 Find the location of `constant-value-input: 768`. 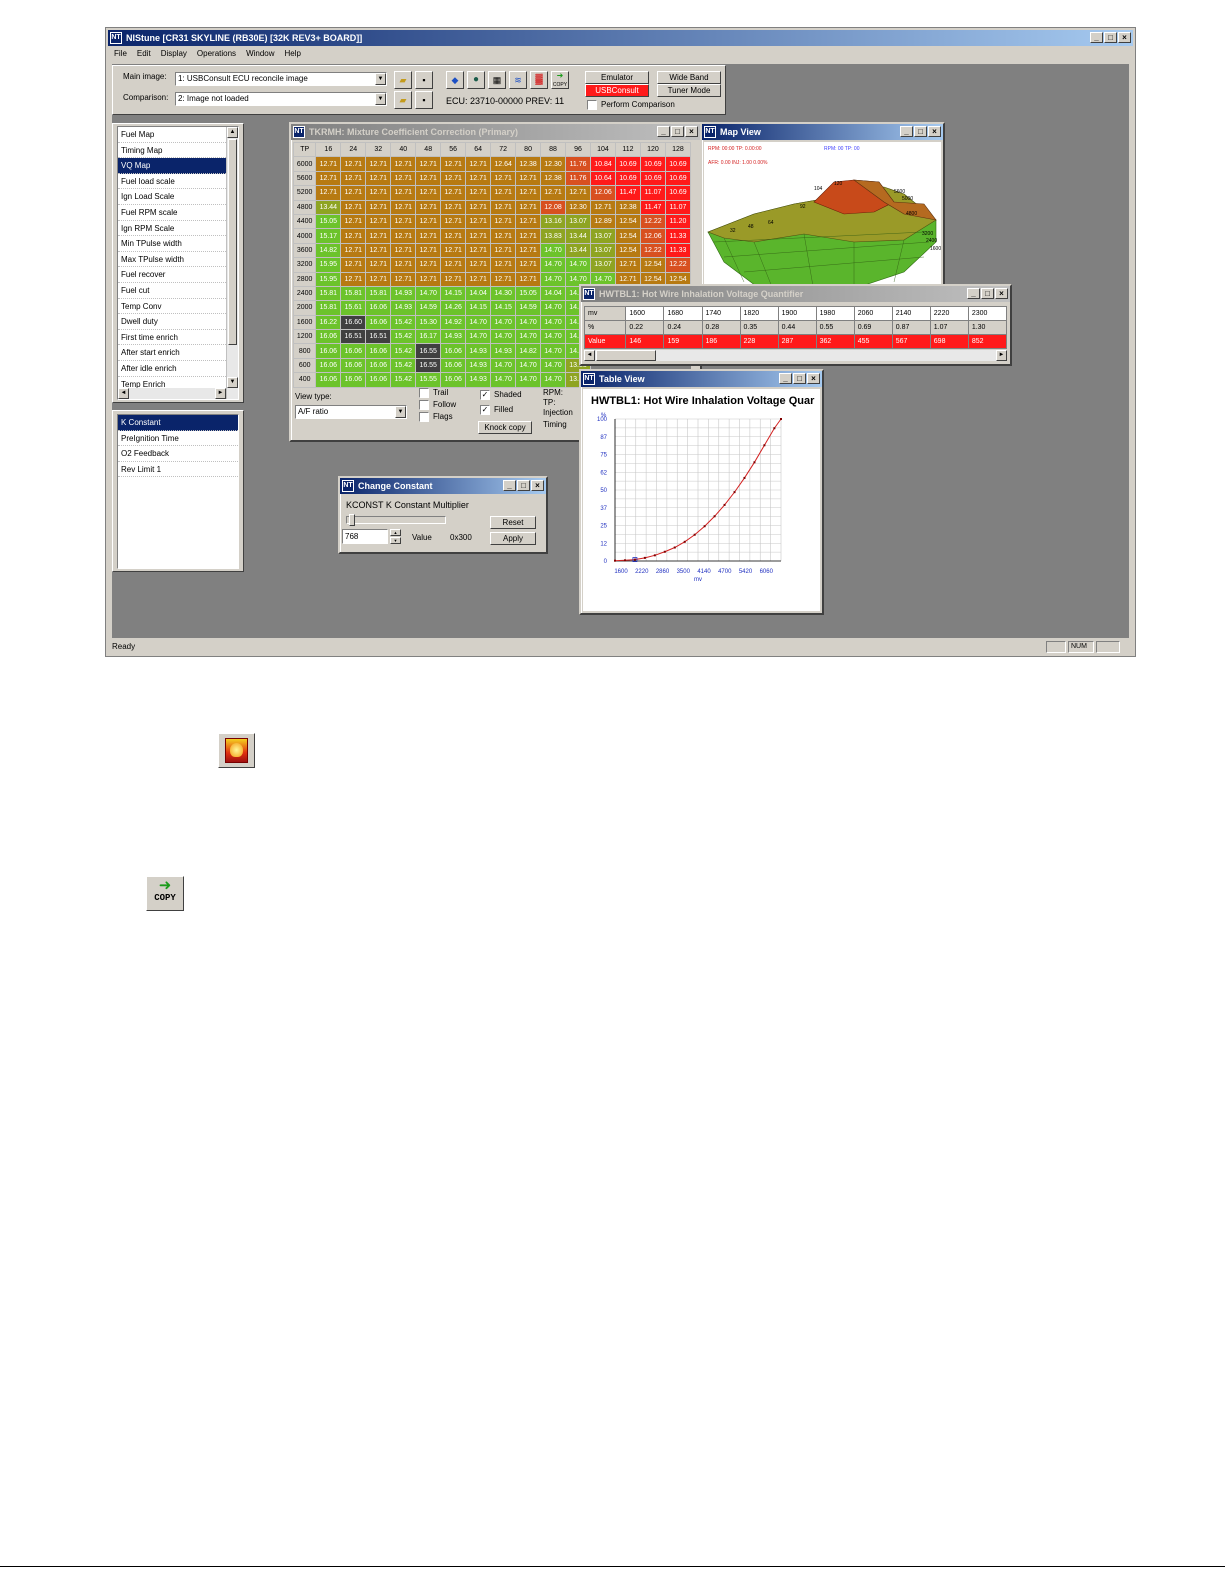

constant-value-input: 768 is located at coordinates (365, 536).